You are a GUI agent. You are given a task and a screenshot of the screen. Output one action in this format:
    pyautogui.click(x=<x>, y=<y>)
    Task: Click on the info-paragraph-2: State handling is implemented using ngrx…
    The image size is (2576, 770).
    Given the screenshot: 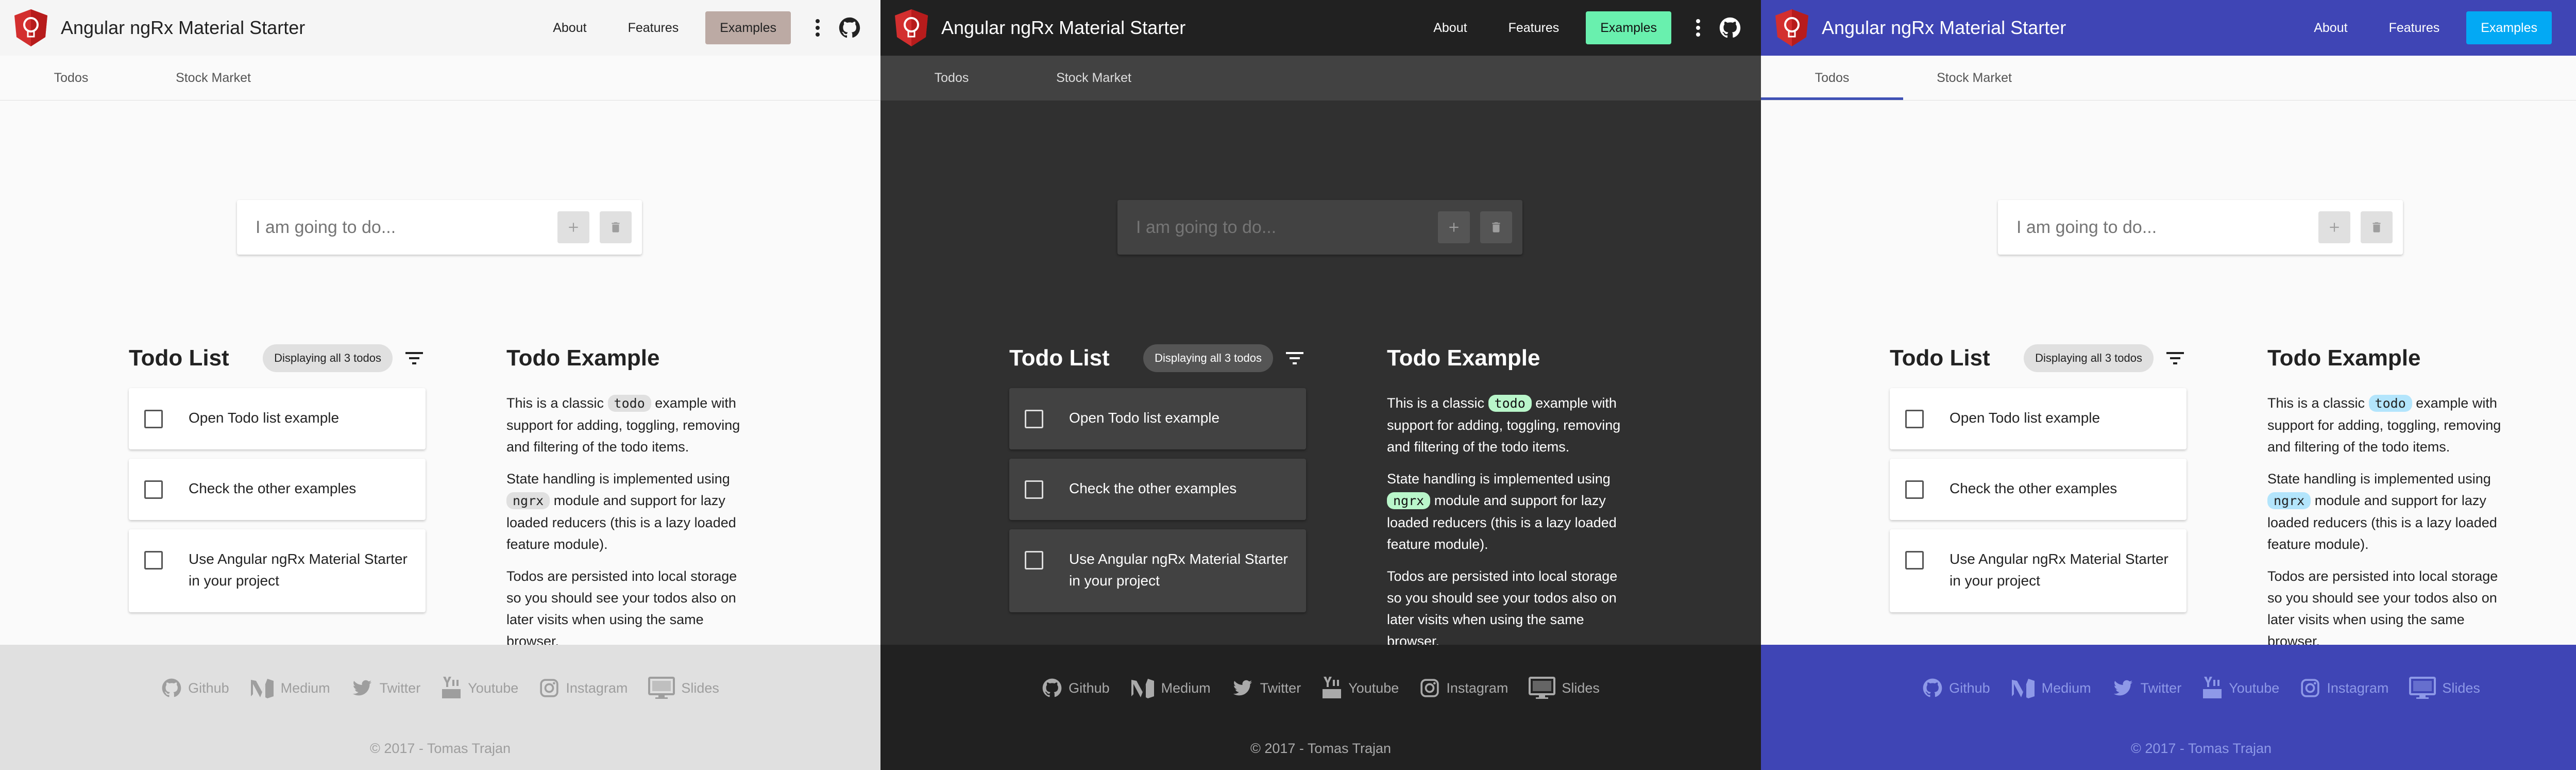 What is the action you would take?
    pyautogui.click(x=1510, y=511)
    